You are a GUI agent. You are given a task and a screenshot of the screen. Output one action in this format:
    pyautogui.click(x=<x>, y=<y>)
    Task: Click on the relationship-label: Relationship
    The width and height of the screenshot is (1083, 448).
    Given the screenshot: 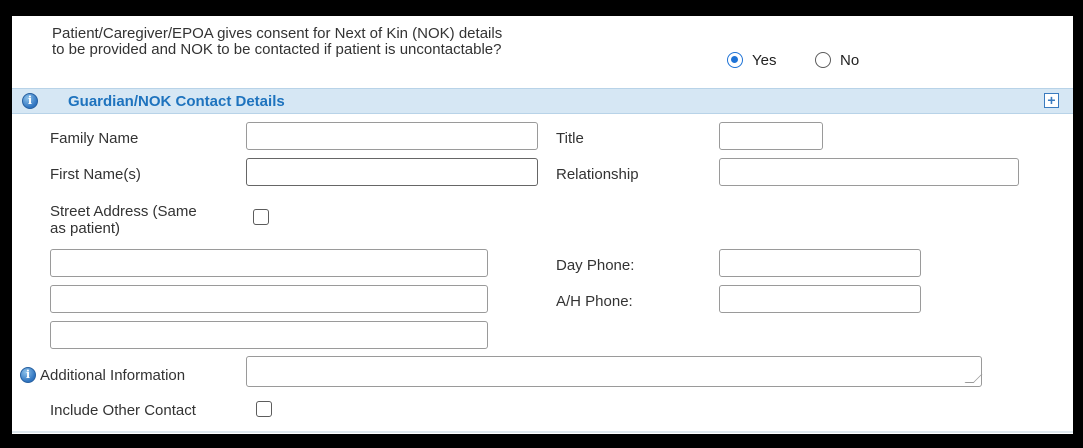 What is the action you would take?
    pyautogui.click(x=597, y=174)
    